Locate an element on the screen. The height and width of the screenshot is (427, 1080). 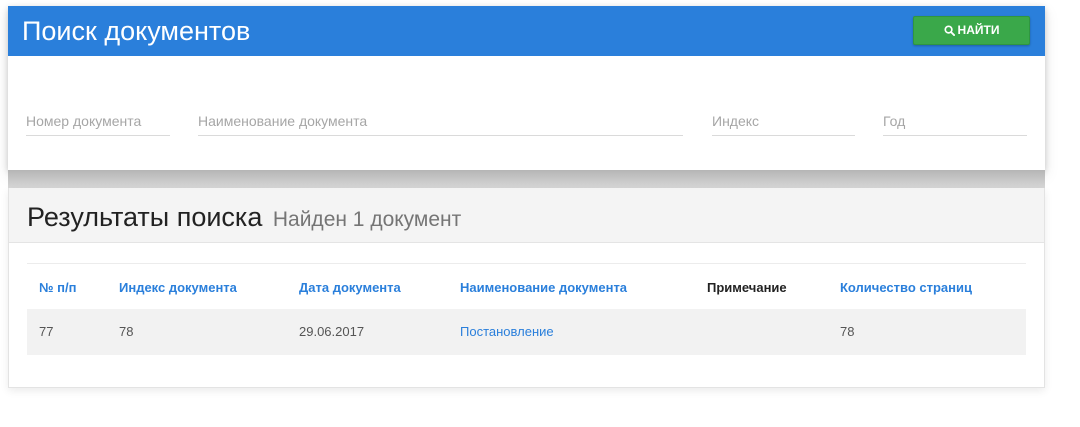
index-input: Индекс is located at coordinates (783, 121).